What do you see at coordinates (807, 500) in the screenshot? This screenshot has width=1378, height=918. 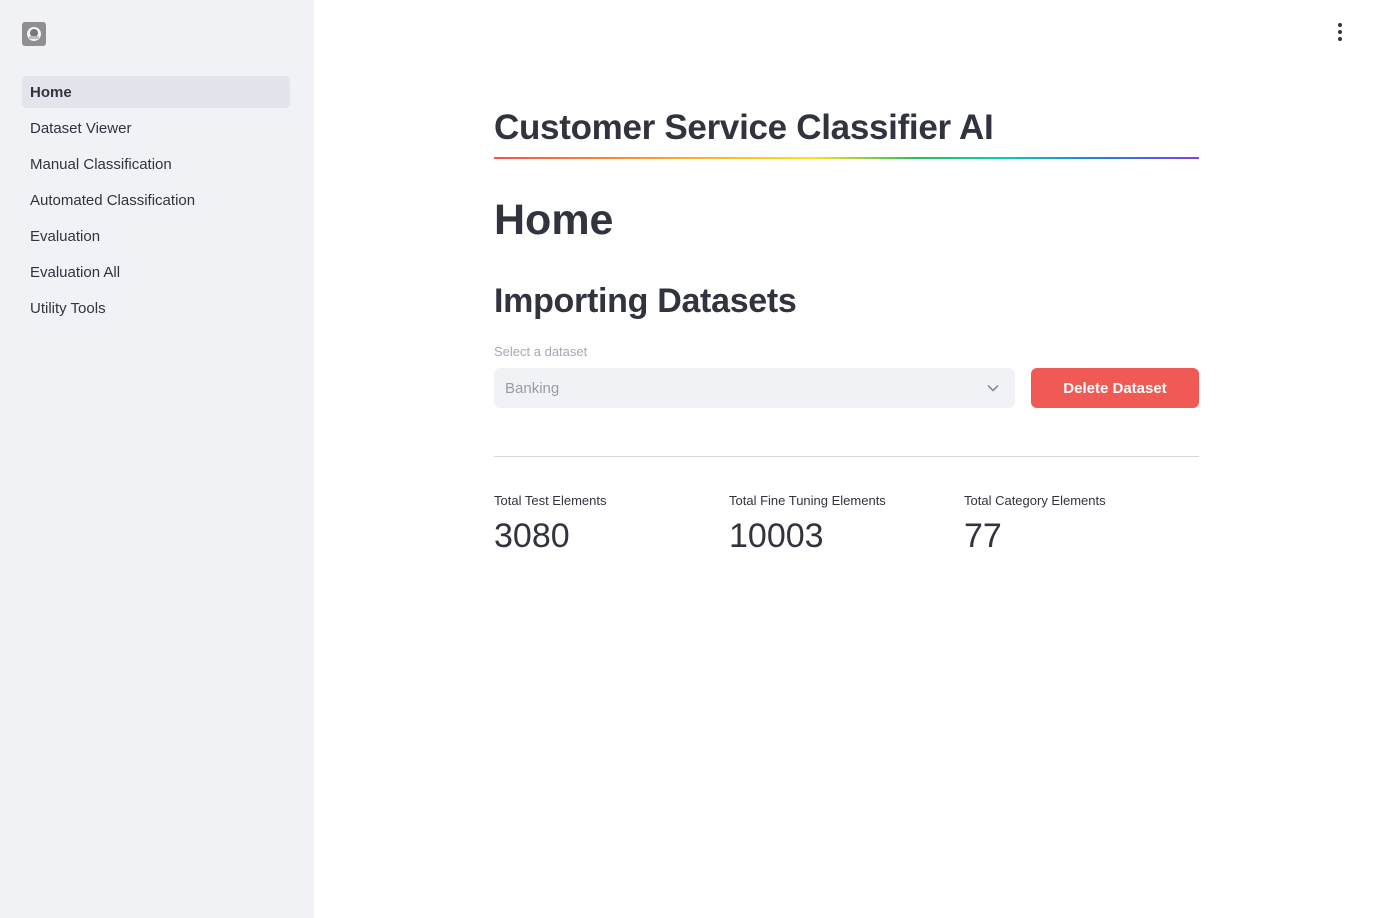 I see `metric-label: Total Fine Tuning Elements` at bounding box center [807, 500].